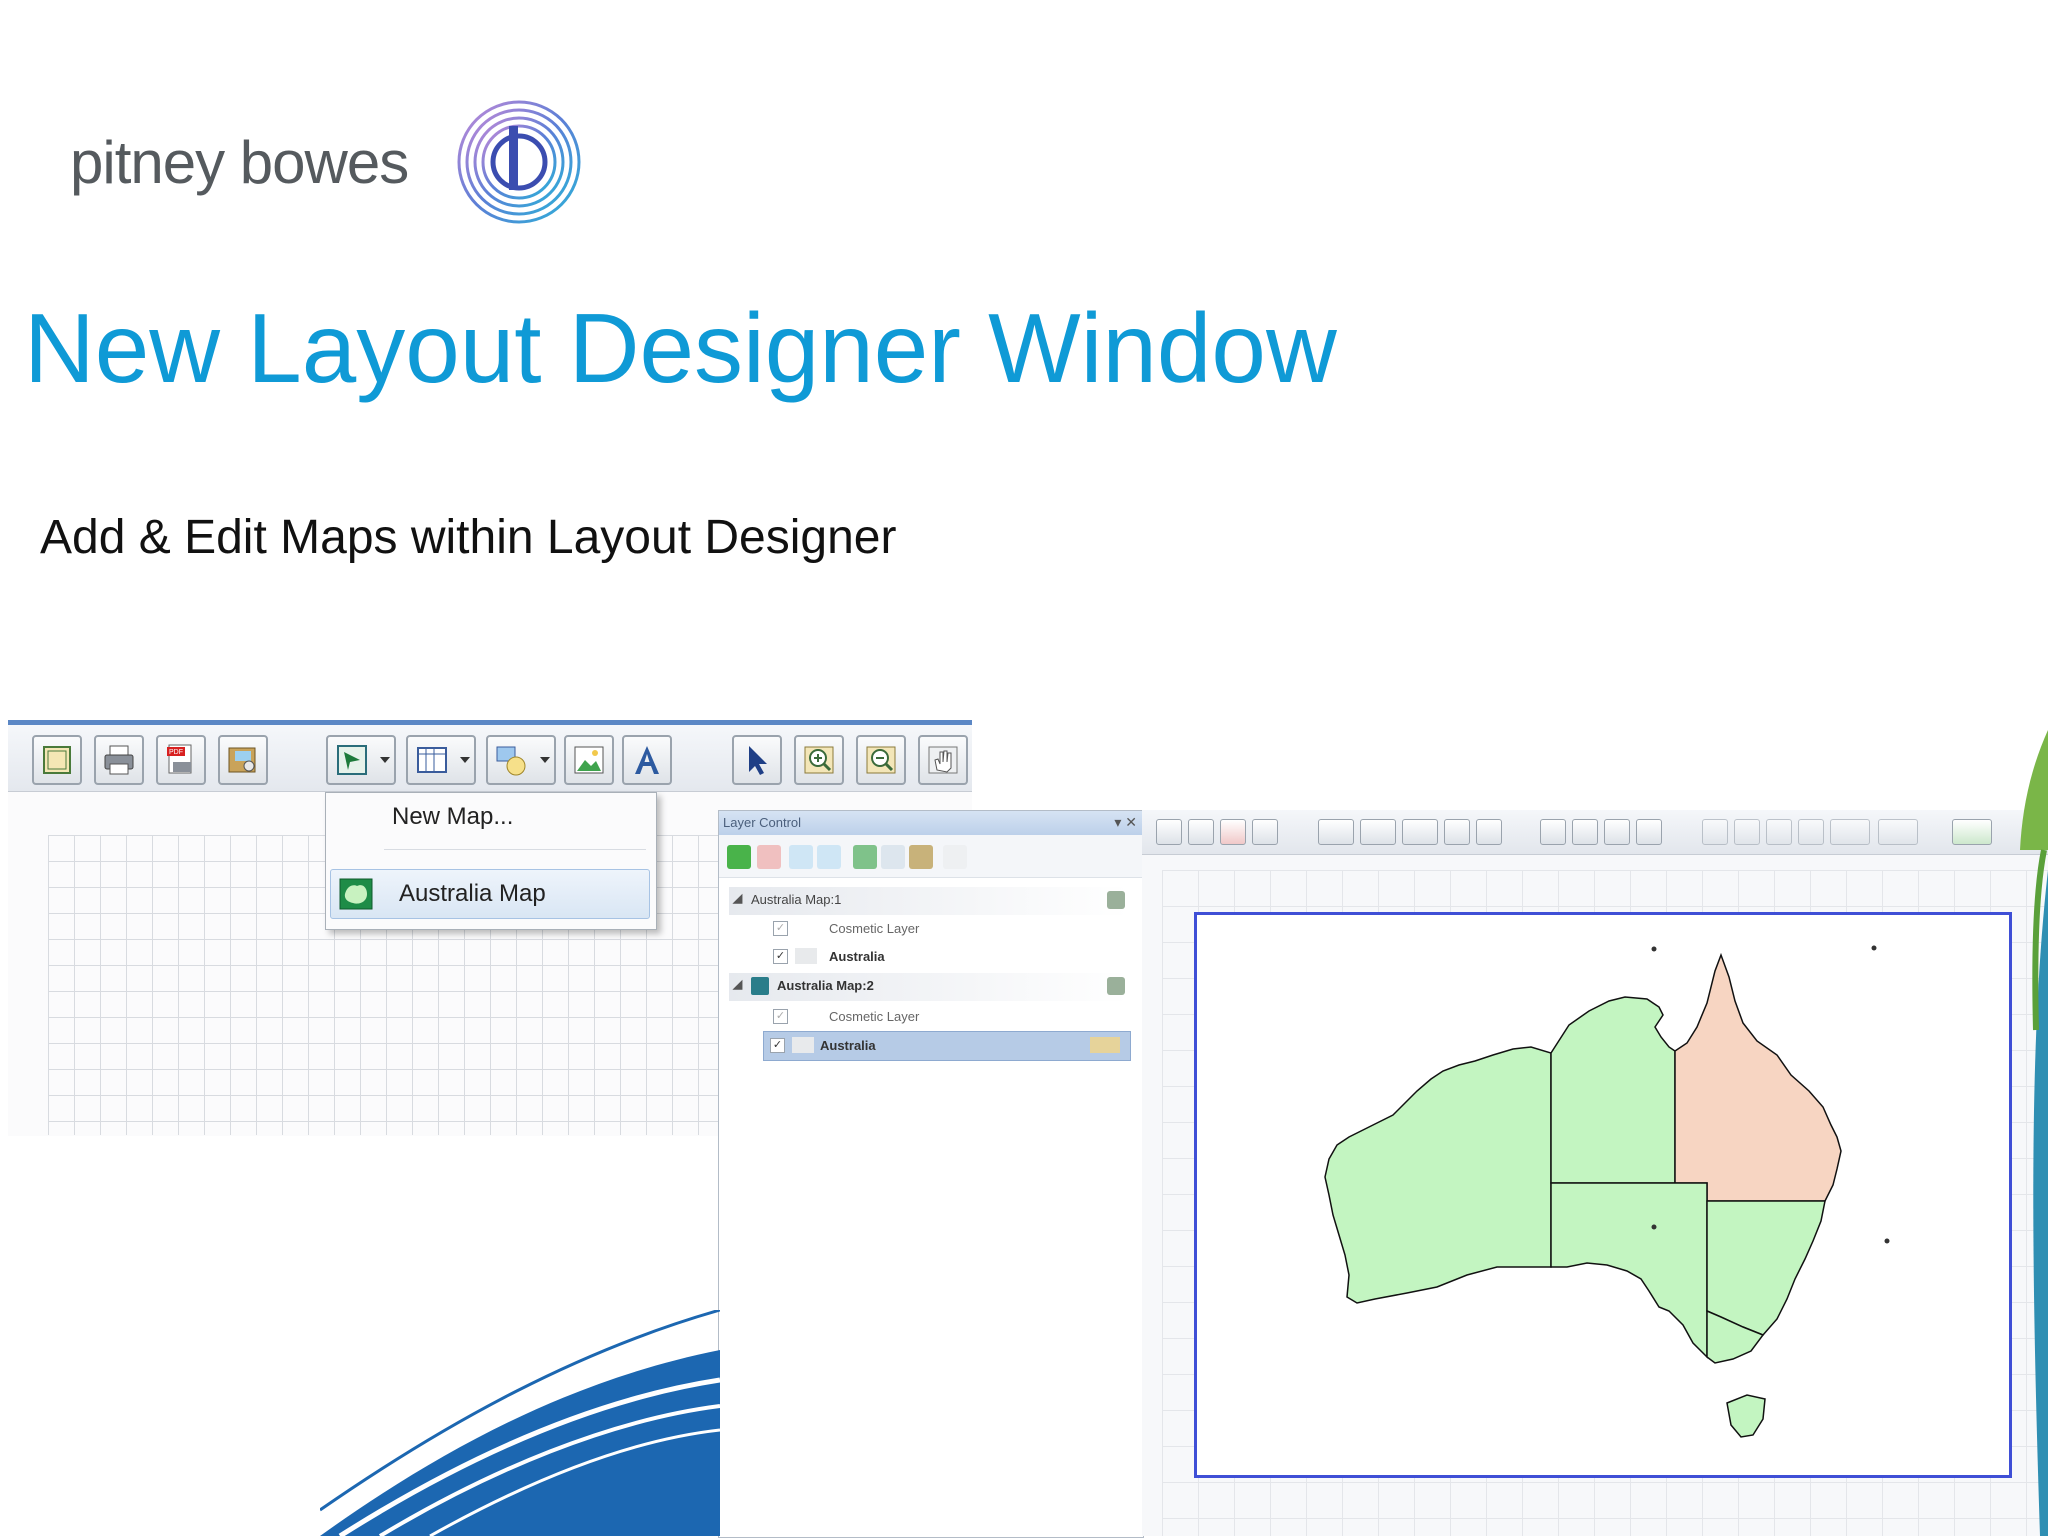  What do you see at coordinates (955, 857) in the screenshot?
I see `options-icon` at bounding box center [955, 857].